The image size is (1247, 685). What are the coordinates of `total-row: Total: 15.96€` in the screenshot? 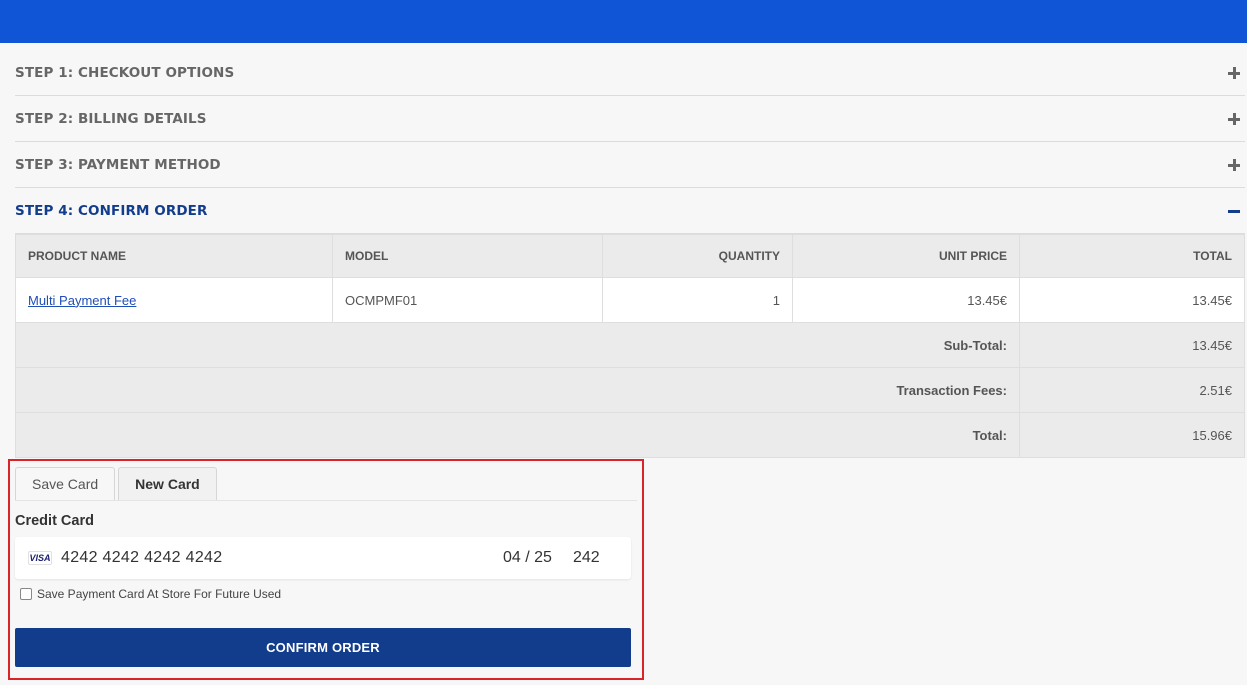 It's located at (630, 435).